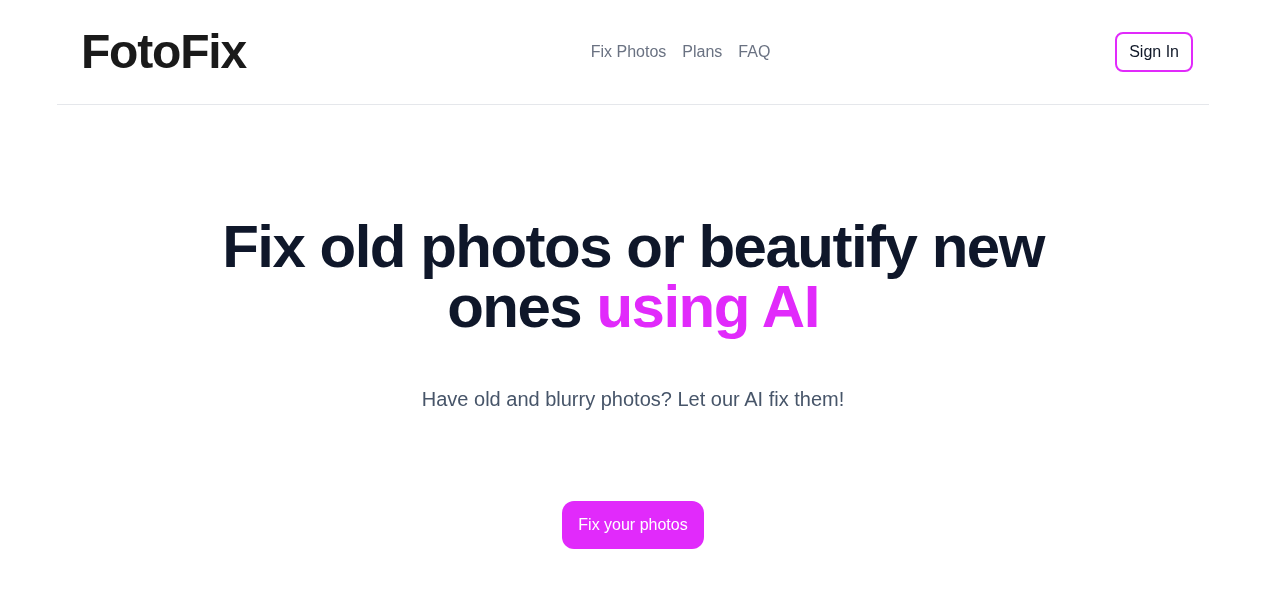 Image resolution: width=1280 pixels, height=600 pixels. What do you see at coordinates (163, 52) in the screenshot?
I see `logo: FotoFix` at bounding box center [163, 52].